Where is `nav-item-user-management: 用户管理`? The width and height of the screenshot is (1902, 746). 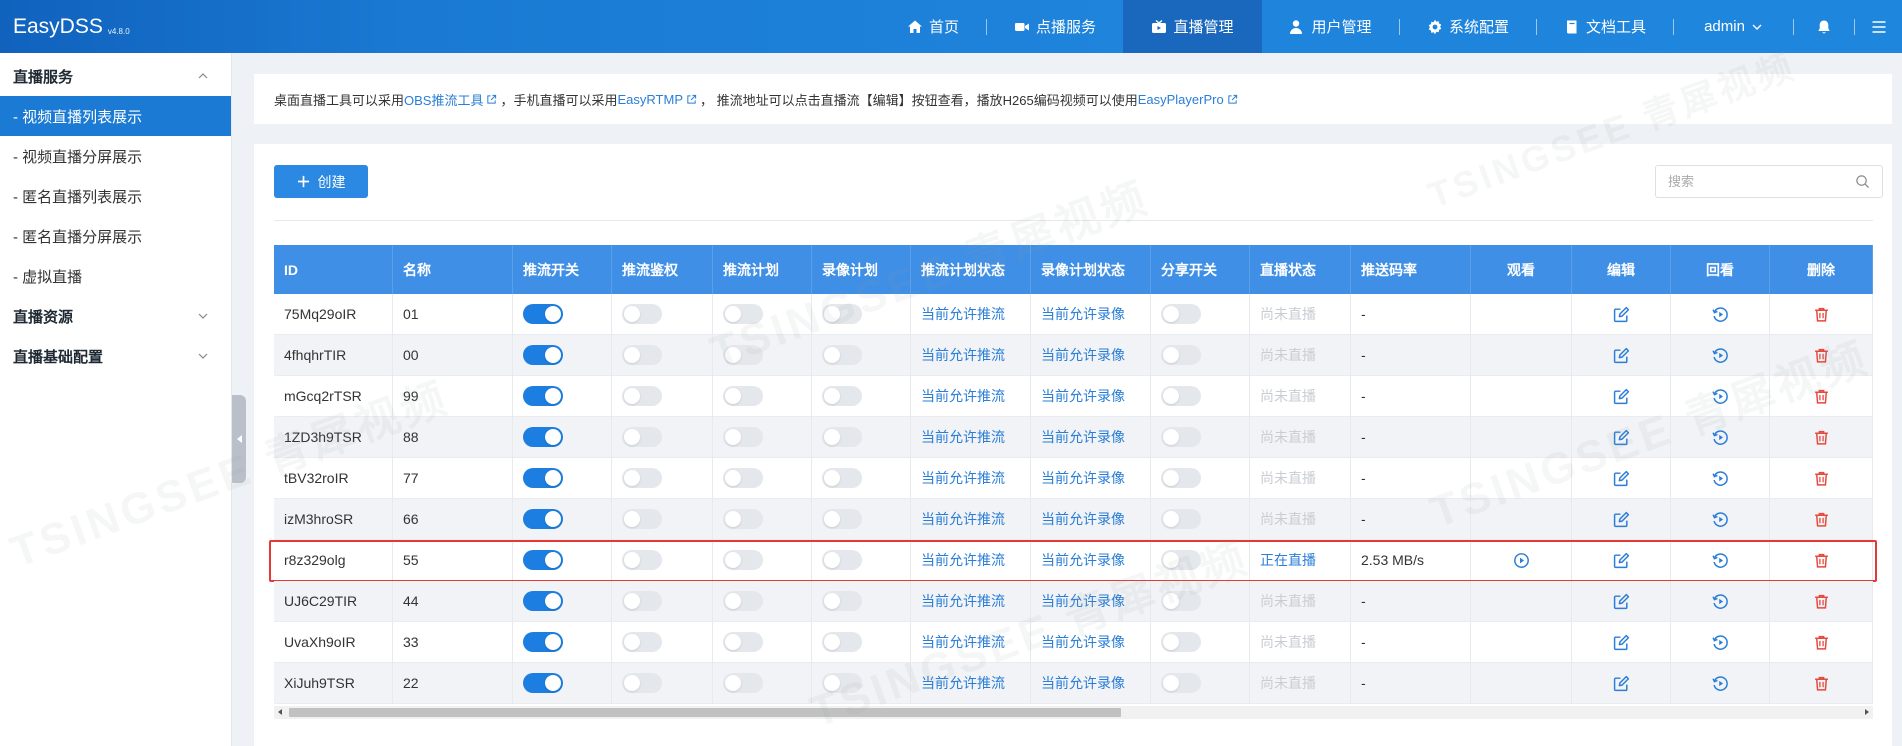 nav-item-user-management: 用户管理 is located at coordinates (1330, 26).